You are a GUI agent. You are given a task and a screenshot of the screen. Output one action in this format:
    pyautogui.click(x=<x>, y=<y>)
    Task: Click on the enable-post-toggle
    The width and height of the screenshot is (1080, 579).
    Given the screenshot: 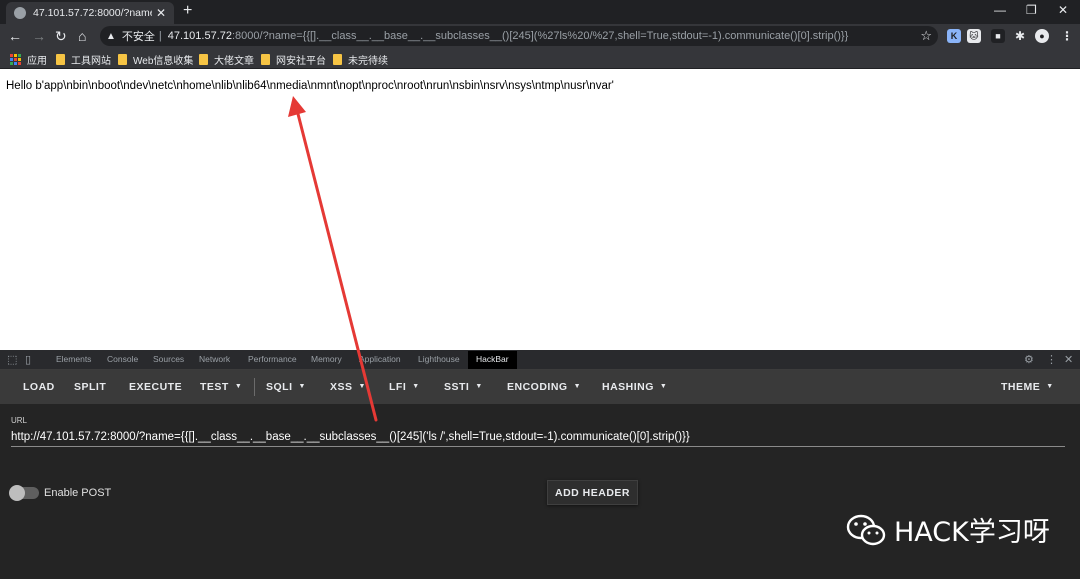 What is the action you would take?
    pyautogui.click(x=24, y=493)
    